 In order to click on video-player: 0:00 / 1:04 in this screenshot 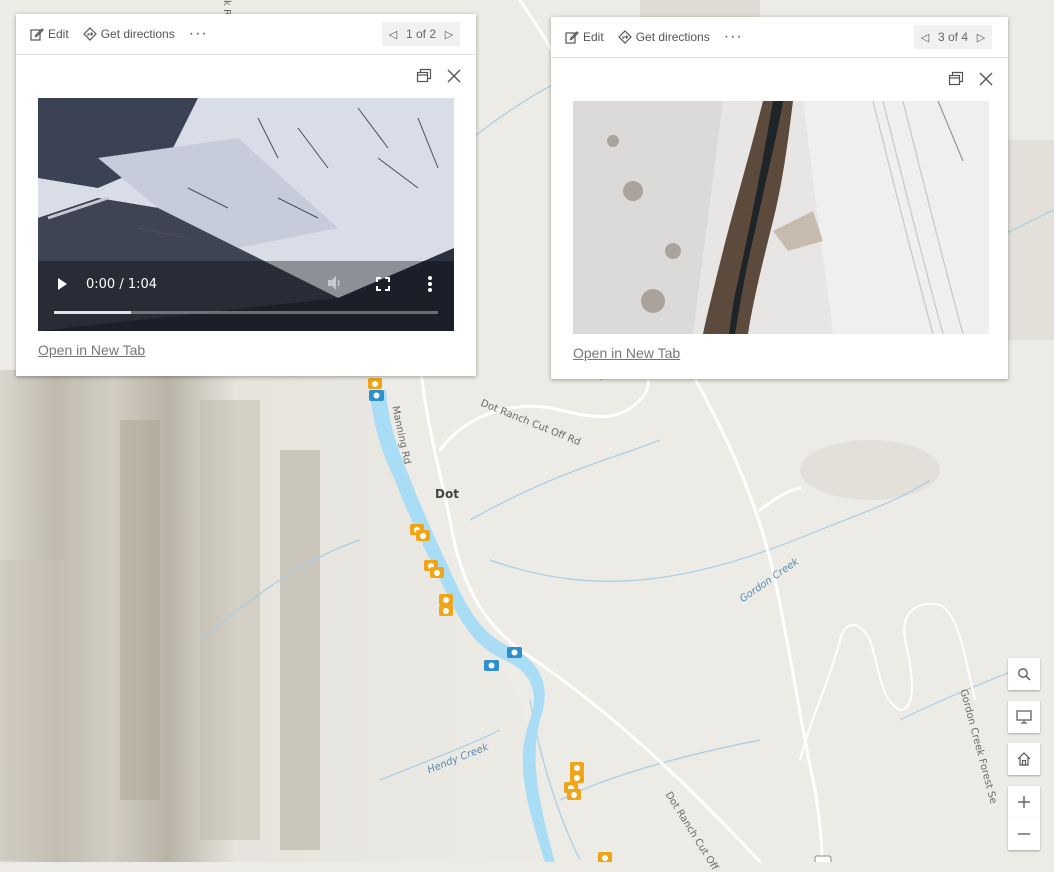, I will do `click(246, 214)`.